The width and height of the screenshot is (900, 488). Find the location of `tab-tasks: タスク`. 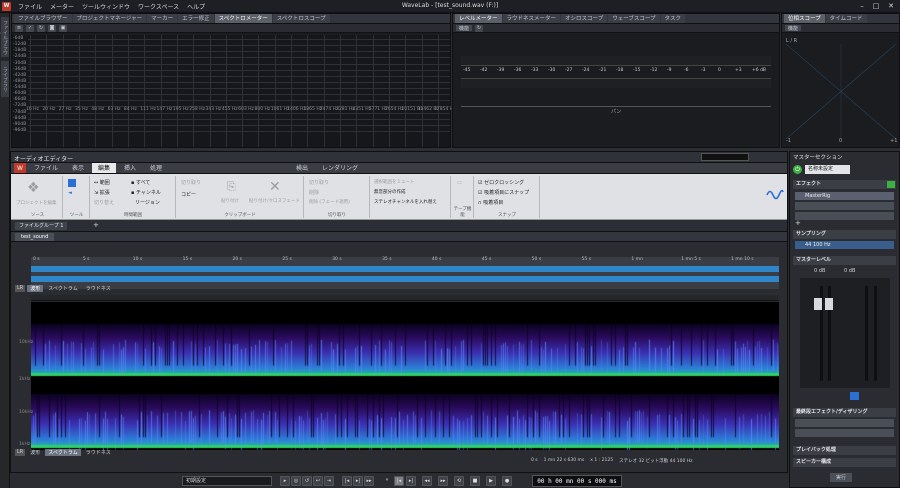

tab-tasks: タスク is located at coordinates (673, 18).